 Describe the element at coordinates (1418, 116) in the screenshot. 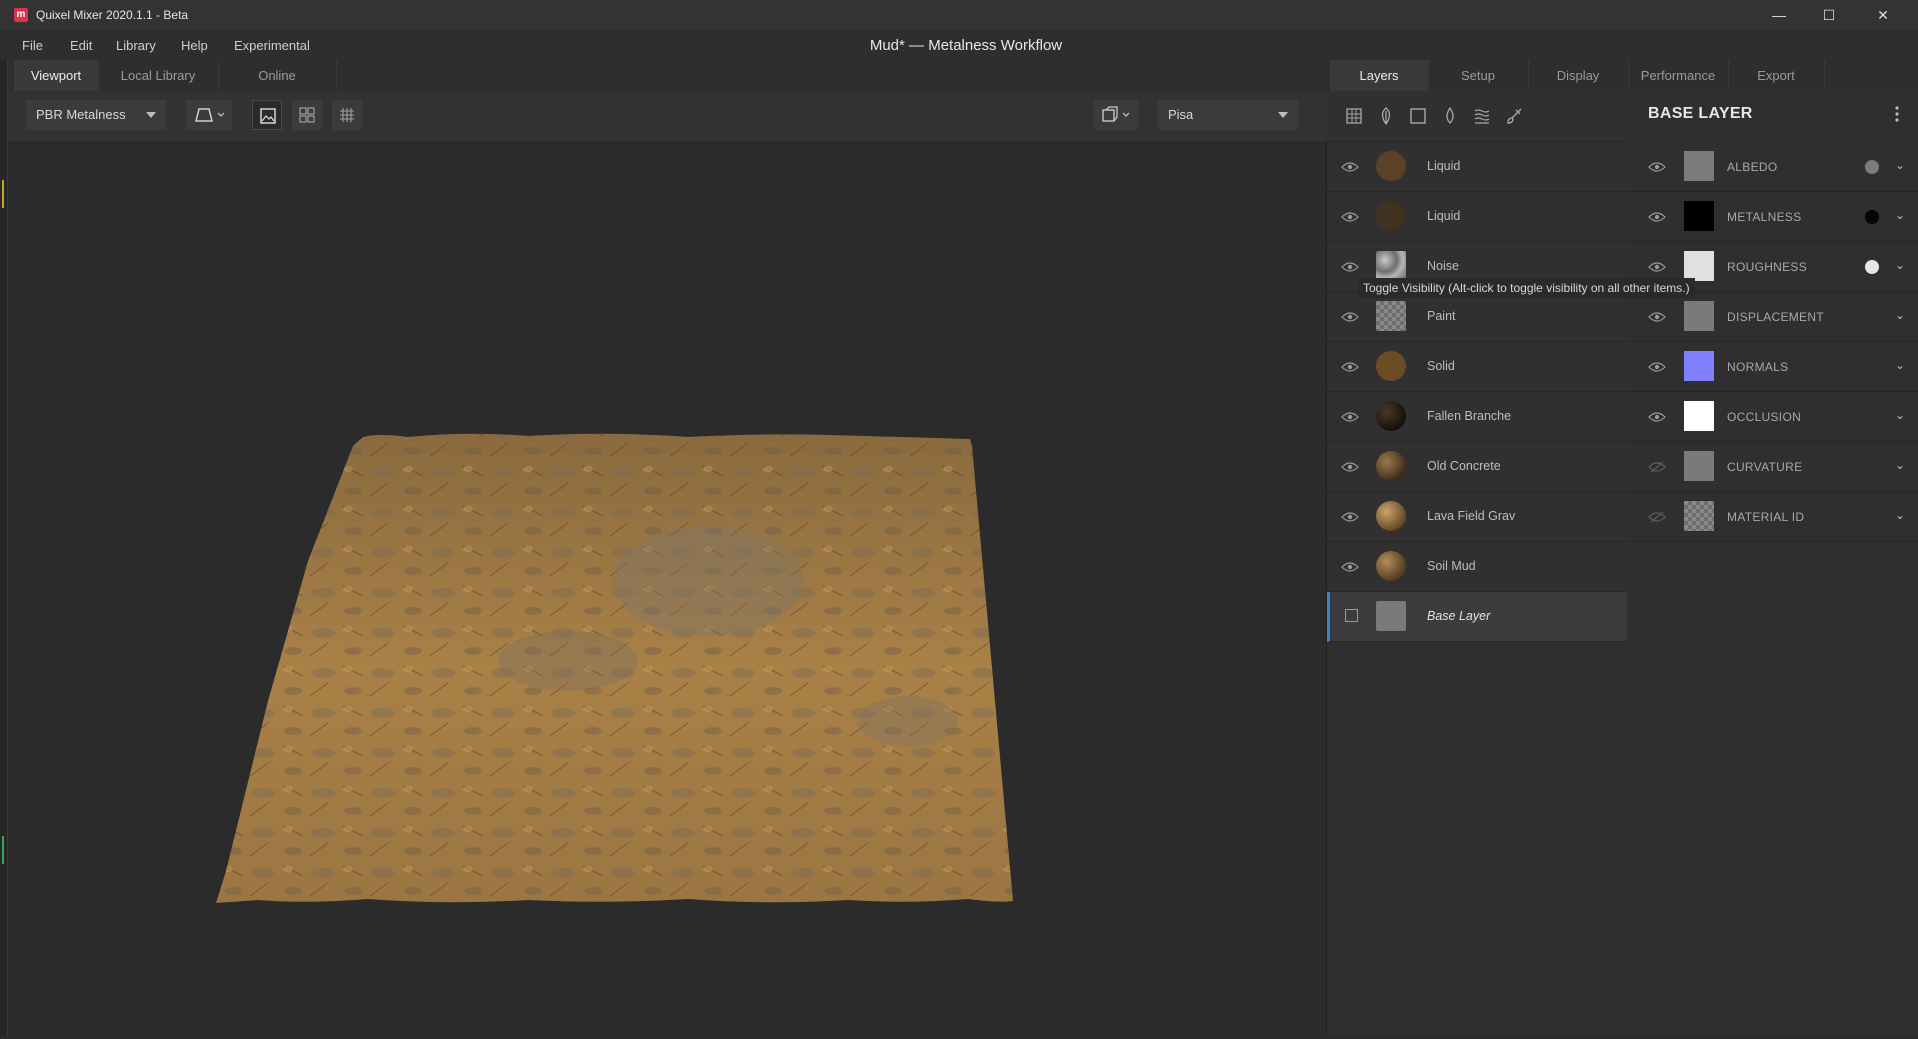

I see `solid-layer-icon` at that location.